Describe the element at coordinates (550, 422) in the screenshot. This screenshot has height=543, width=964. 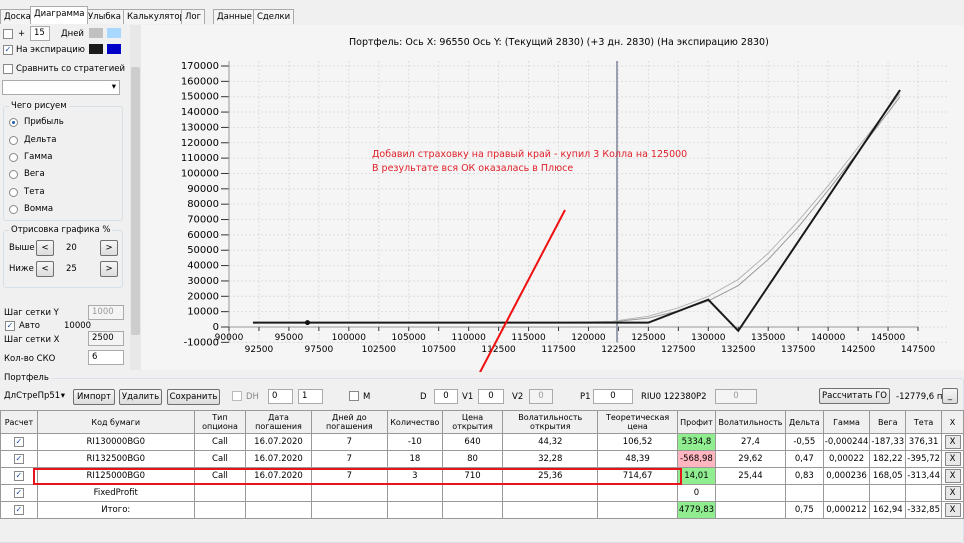
I see `column-header: Волатильность открытия` at that location.